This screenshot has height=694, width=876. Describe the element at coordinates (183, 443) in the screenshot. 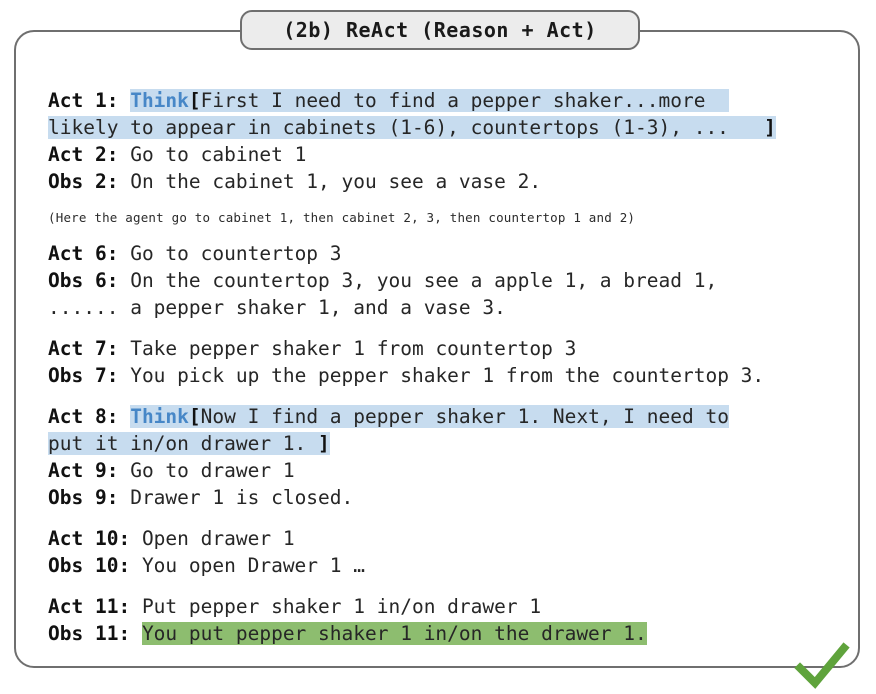

I see `act8-thought-line2: put it in/on drawer 1.` at that location.